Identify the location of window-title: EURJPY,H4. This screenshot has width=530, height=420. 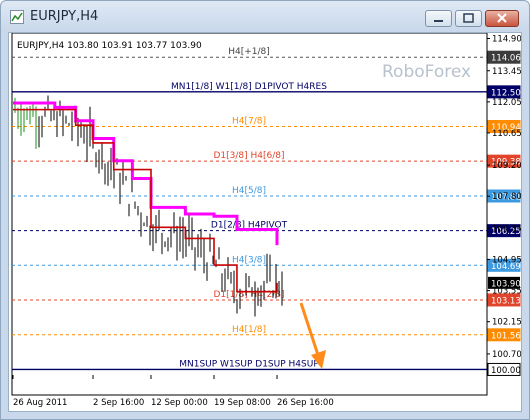
(64, 16).